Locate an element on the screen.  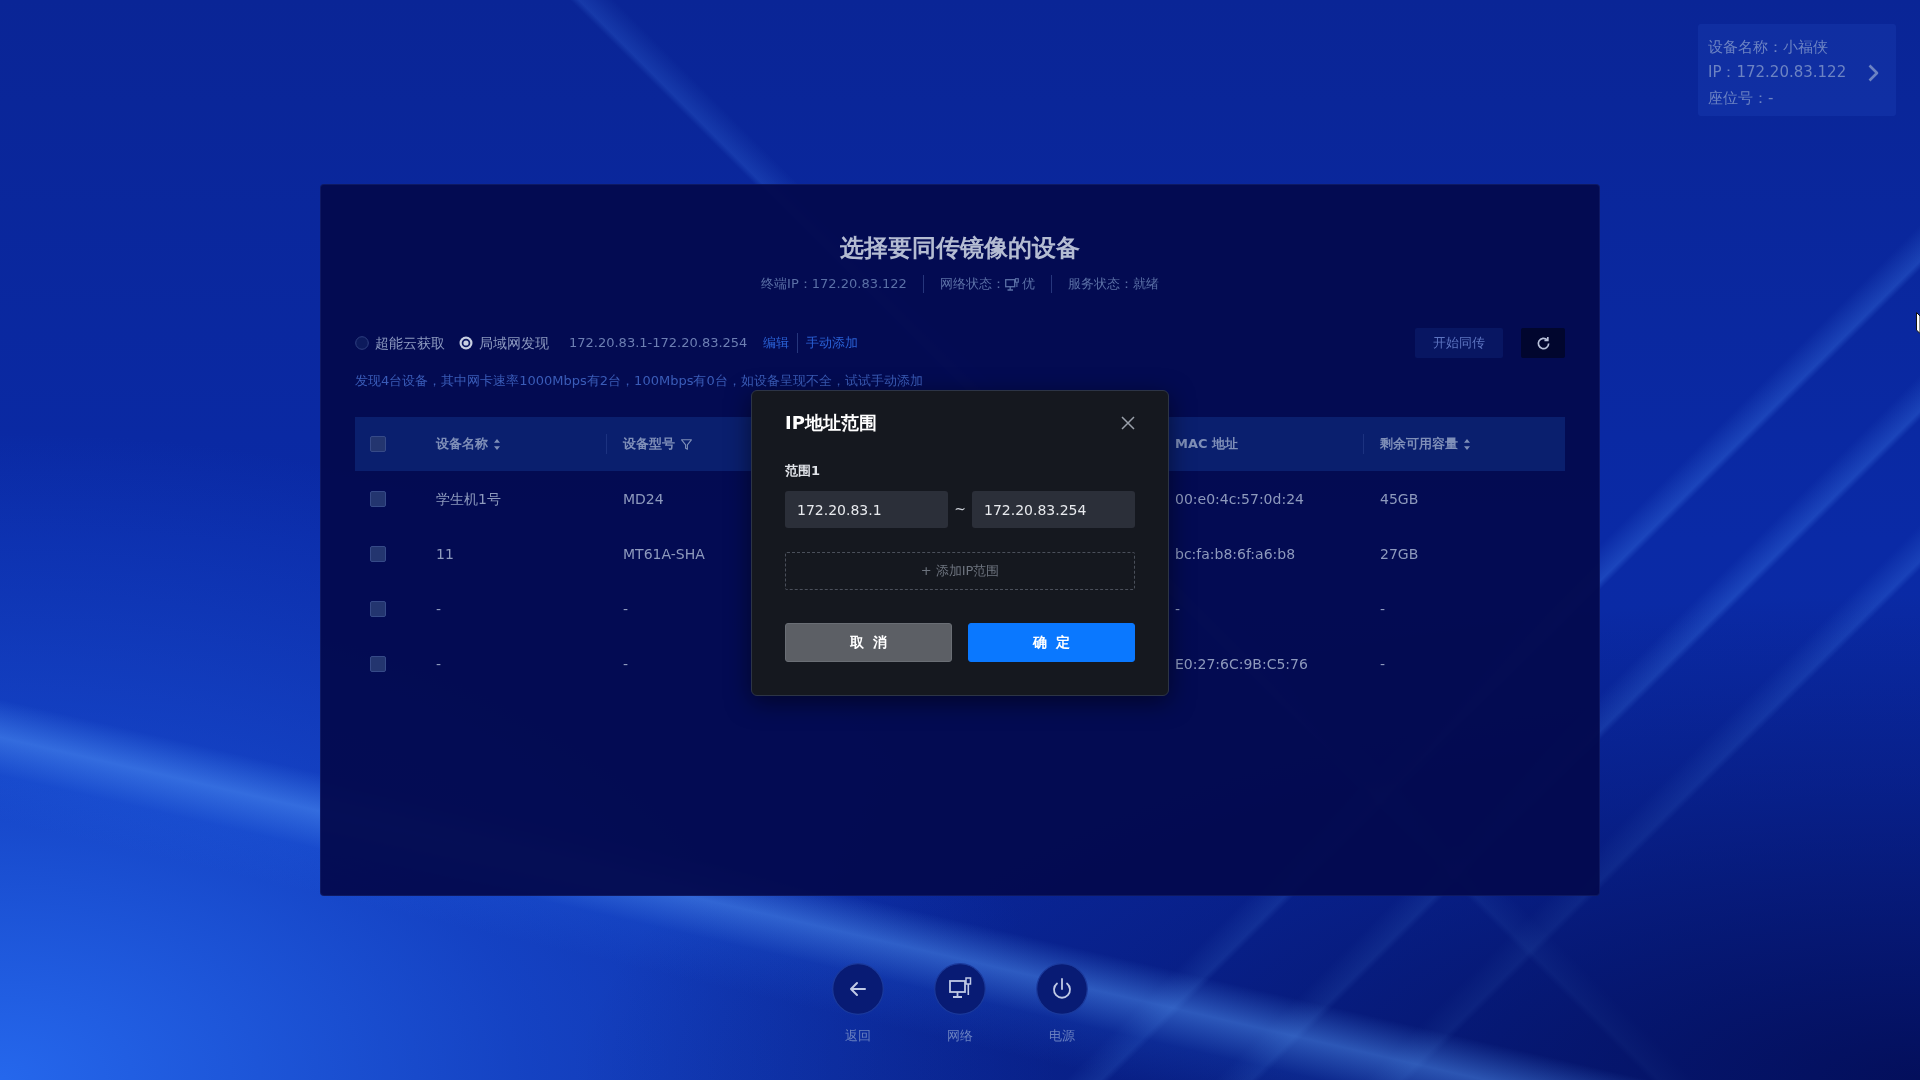
close-icon is located at coordinates (1128, 423).